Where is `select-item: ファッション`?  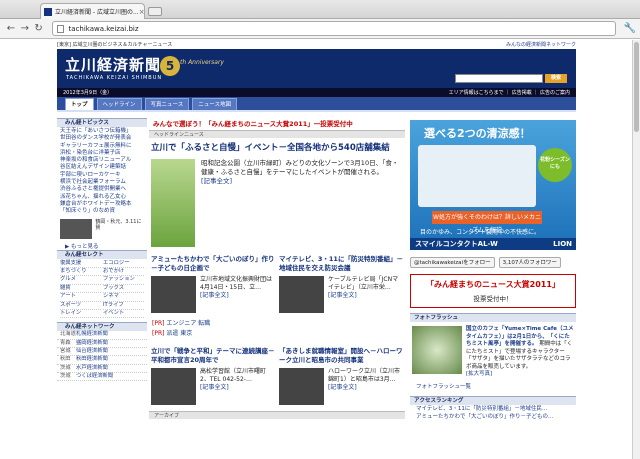
select-item: ファッション is located at coordinates (123, 280).